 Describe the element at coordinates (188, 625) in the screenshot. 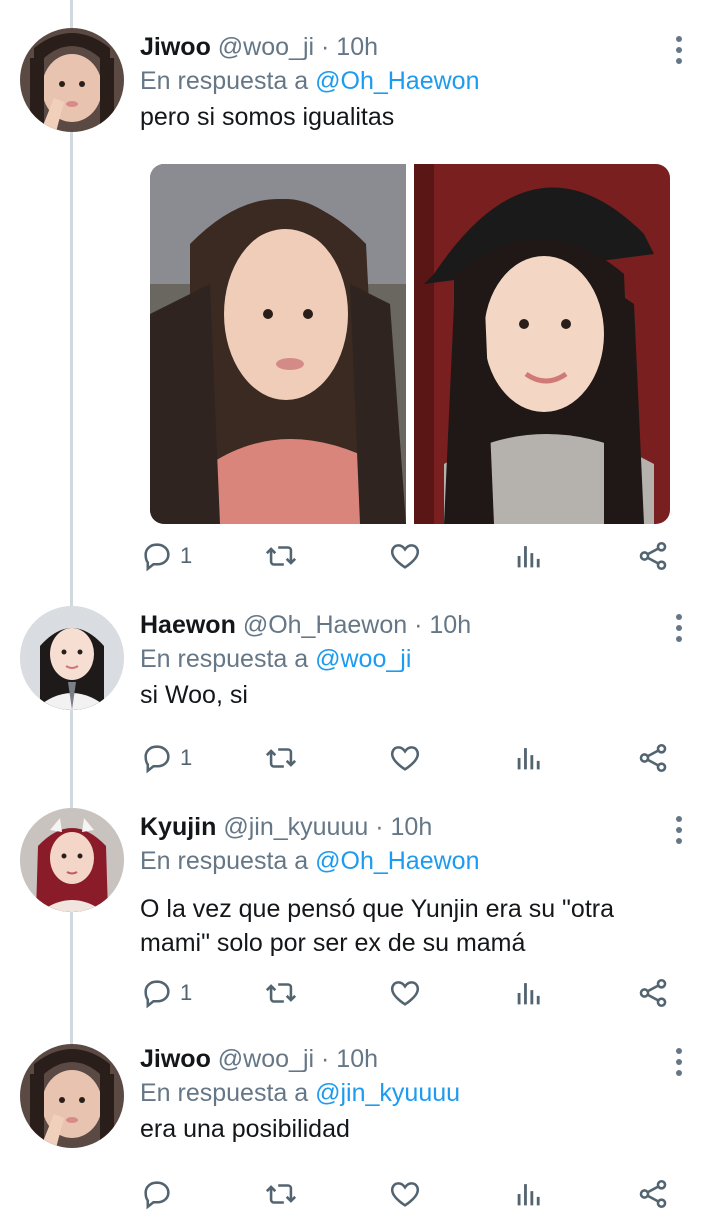

I see `display-name: Haewon` at that location.